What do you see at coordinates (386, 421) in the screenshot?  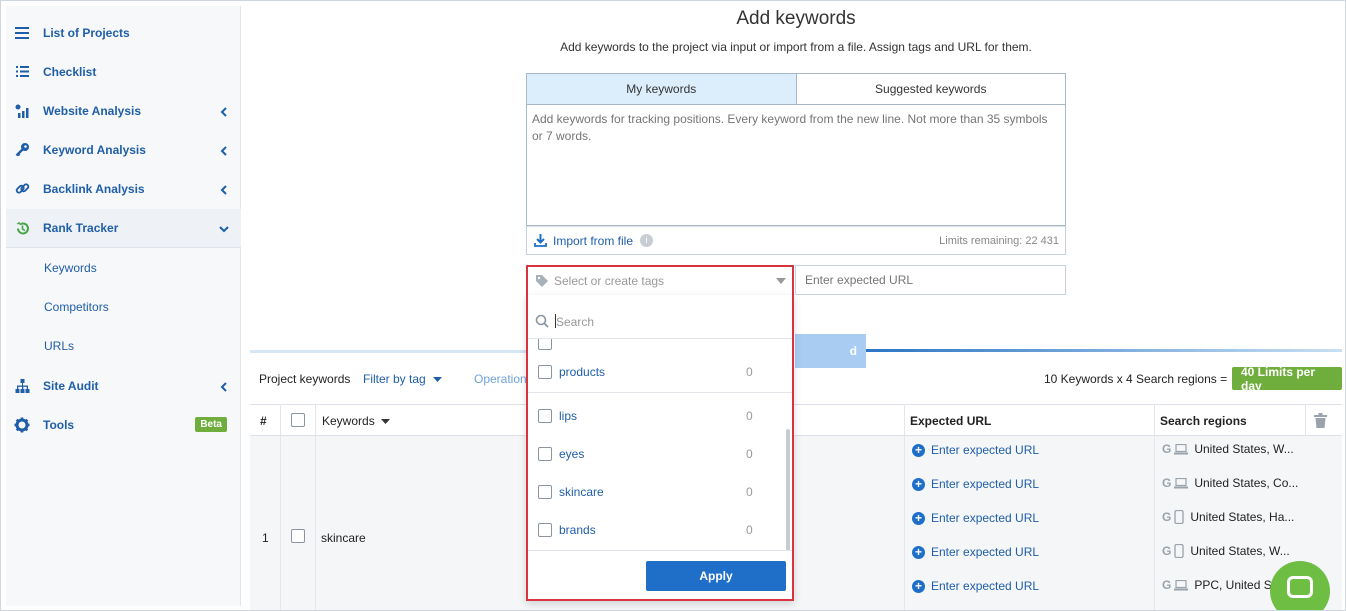 I see `sort-down-icon` at bounding box center [386, 421].